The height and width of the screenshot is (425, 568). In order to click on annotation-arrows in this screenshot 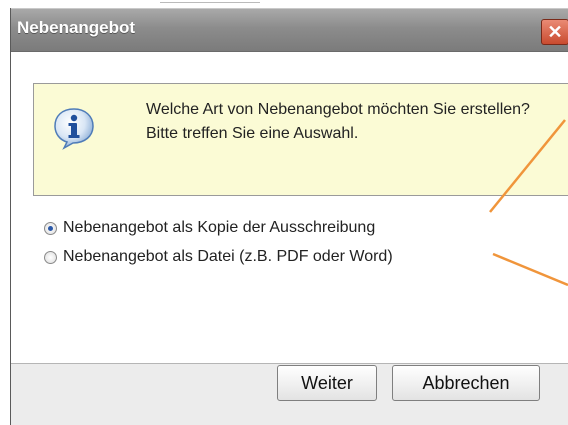, I will do `click(528, 203)`.